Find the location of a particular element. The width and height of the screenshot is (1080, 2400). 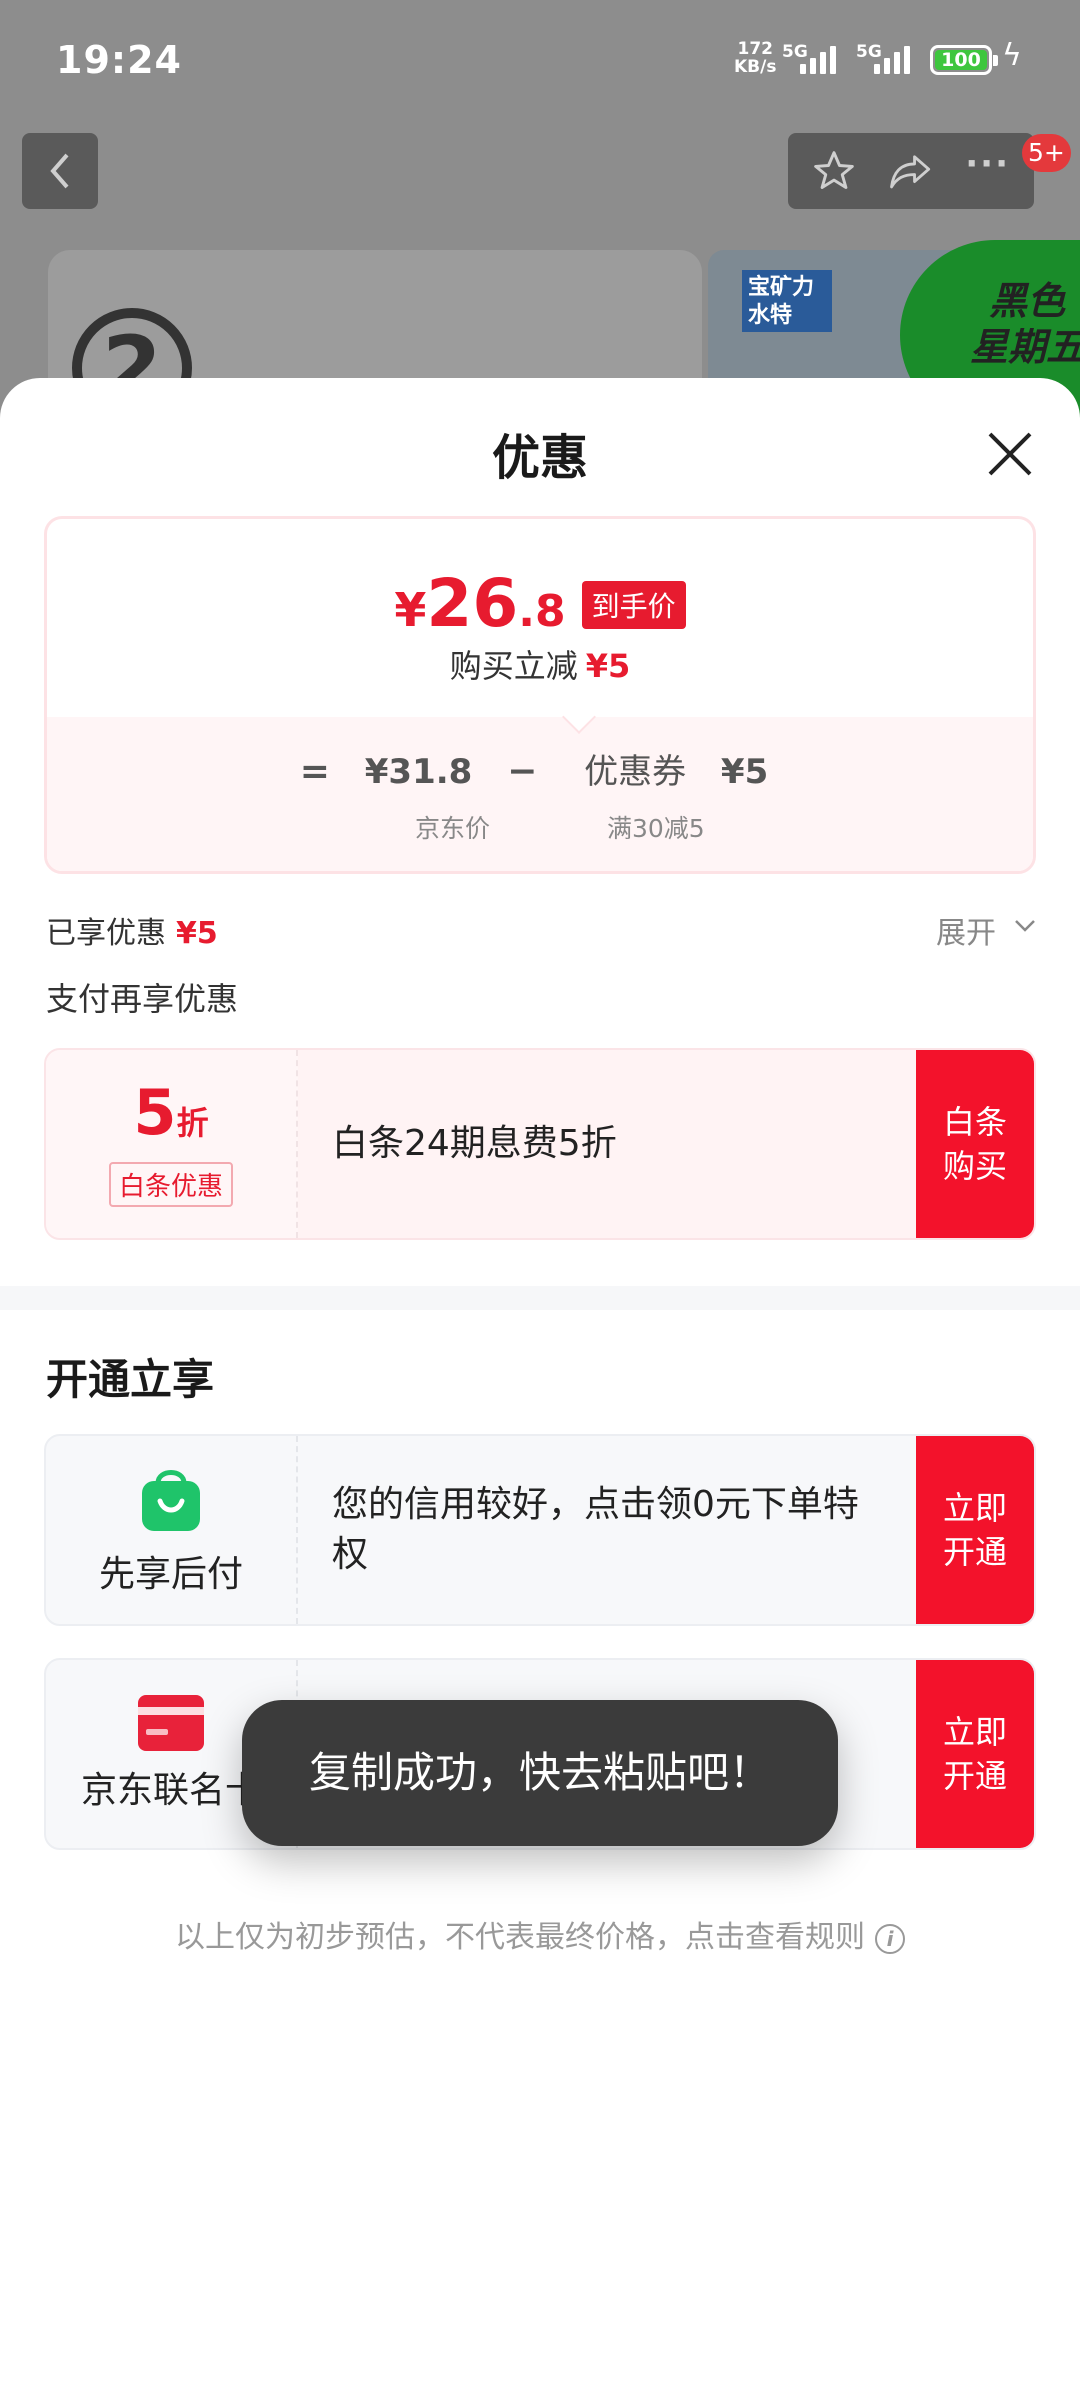

card-open-button: 立即 开通 is located at coordinates (975, 1754).